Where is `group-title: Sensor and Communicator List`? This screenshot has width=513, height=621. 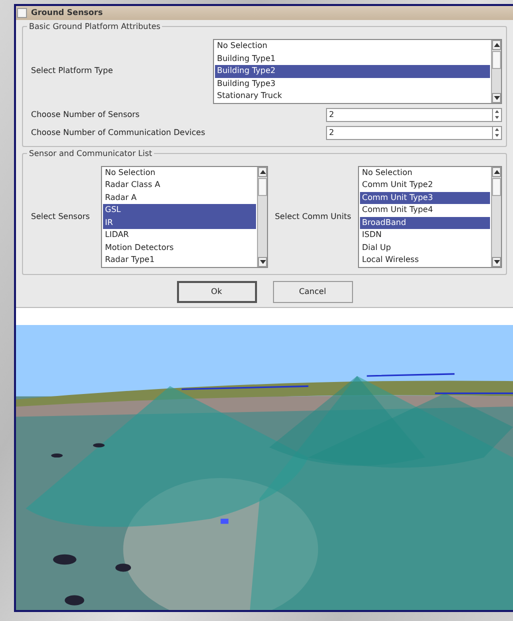
group-title: Sensor and Communicator List is located at coordinates (90, 154).